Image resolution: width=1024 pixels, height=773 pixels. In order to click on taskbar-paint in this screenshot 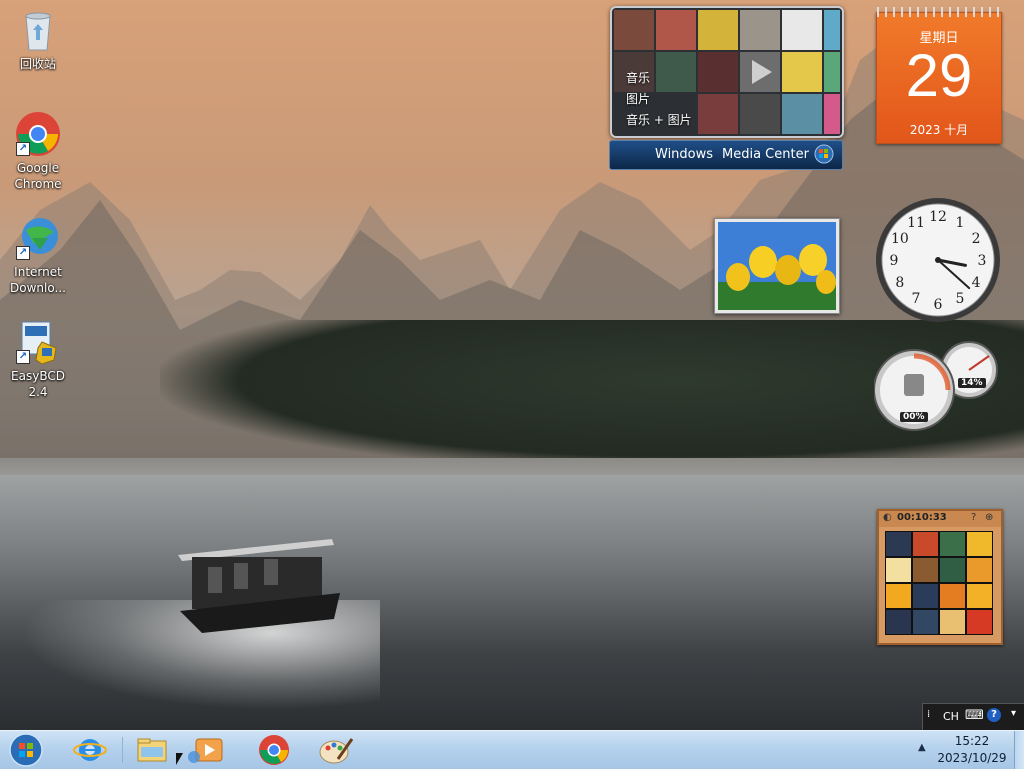, I will do `click(336, 750)`.